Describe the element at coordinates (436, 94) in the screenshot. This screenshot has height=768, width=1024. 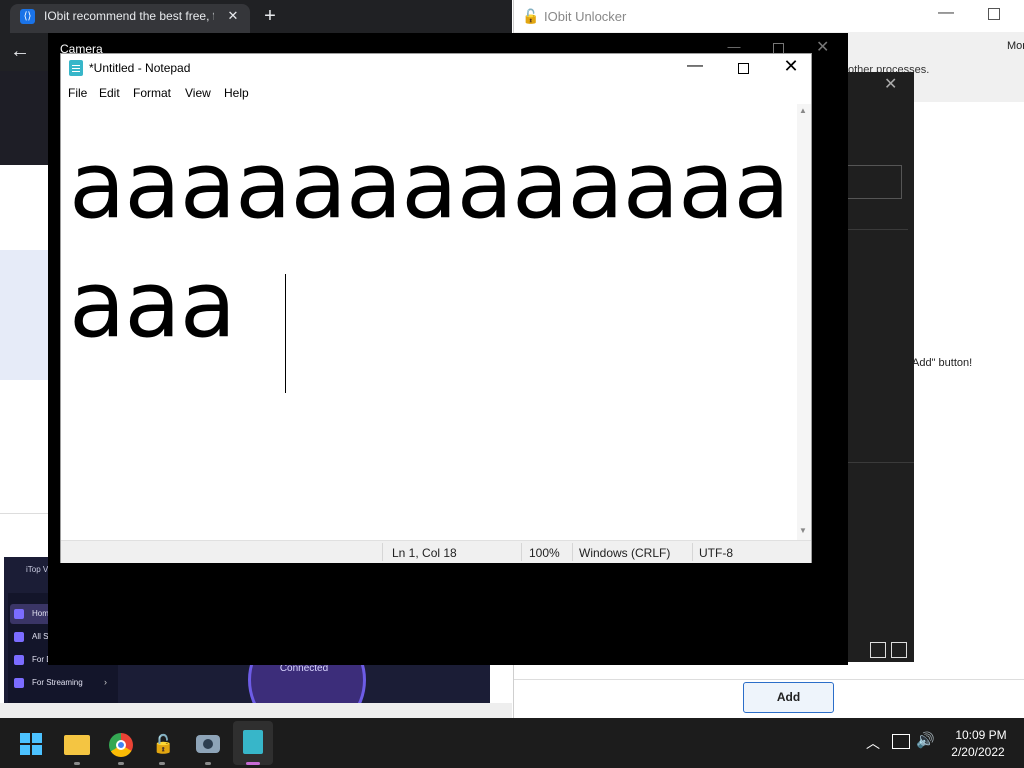
I see `menu-bar: File Edit Format View Help` at that location.